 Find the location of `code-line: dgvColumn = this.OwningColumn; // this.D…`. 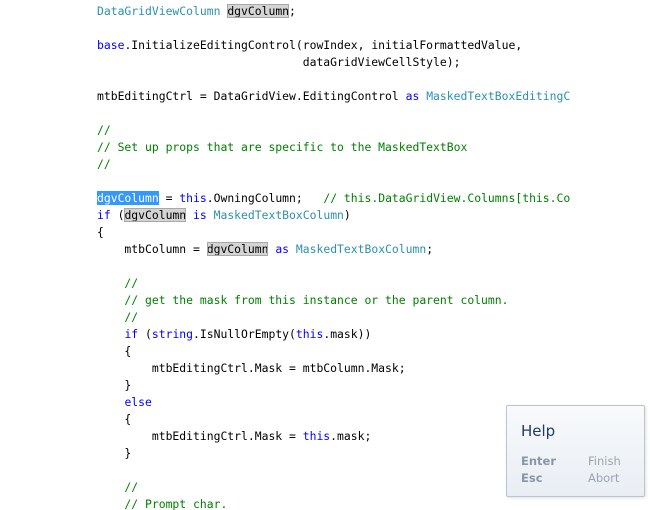

code-line: dgvColumn = this.OwningColumn; // this.D… is located at coordinates (333, 198).